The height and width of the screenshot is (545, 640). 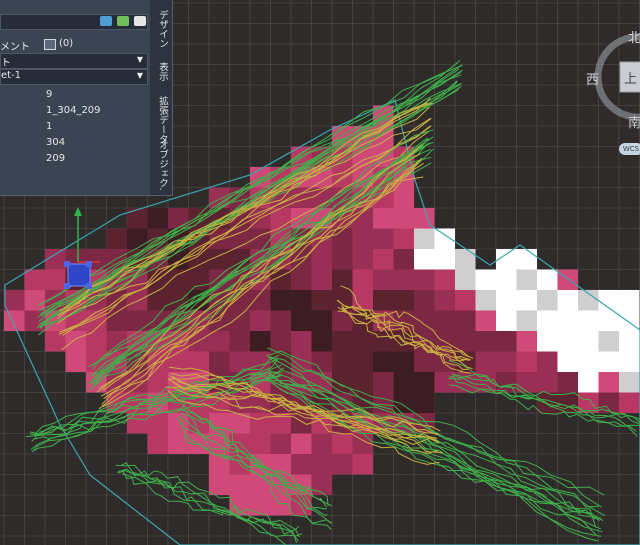 I want to click on layer-dropdown: ト ▼, so click(x=74, y=61).